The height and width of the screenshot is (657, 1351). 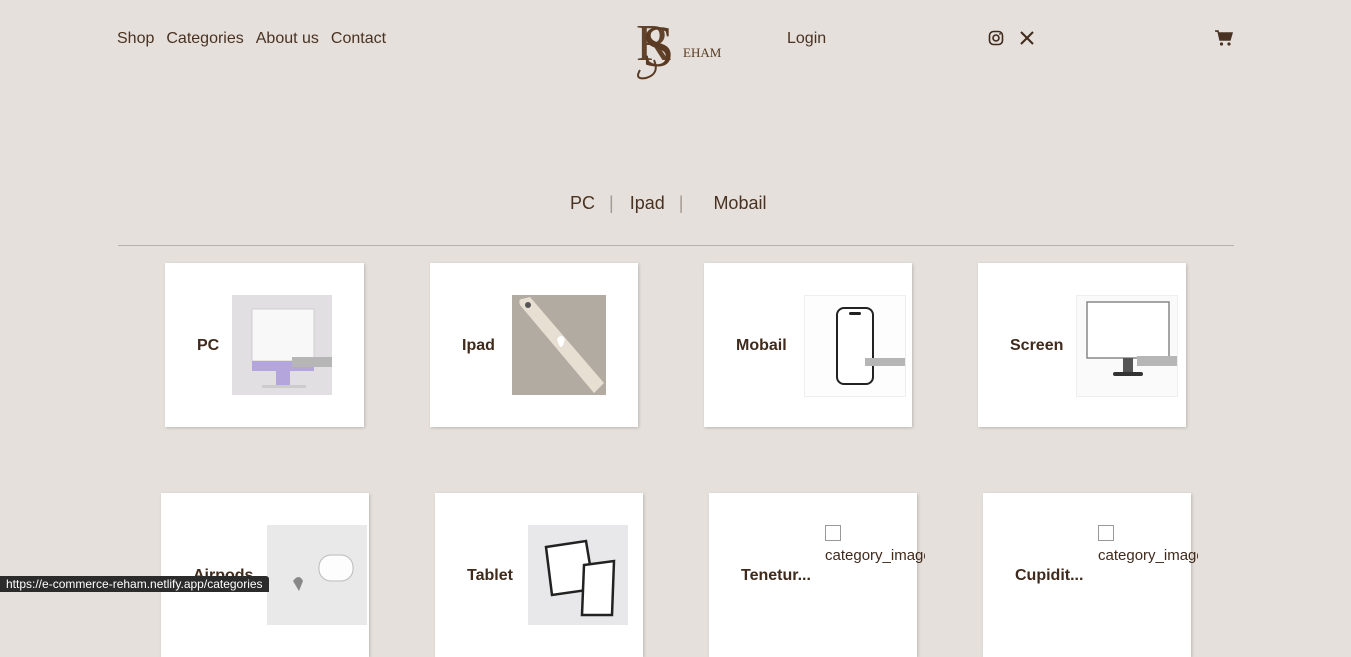 I want to click on category-image-screen, so click(x=1127, y=346).